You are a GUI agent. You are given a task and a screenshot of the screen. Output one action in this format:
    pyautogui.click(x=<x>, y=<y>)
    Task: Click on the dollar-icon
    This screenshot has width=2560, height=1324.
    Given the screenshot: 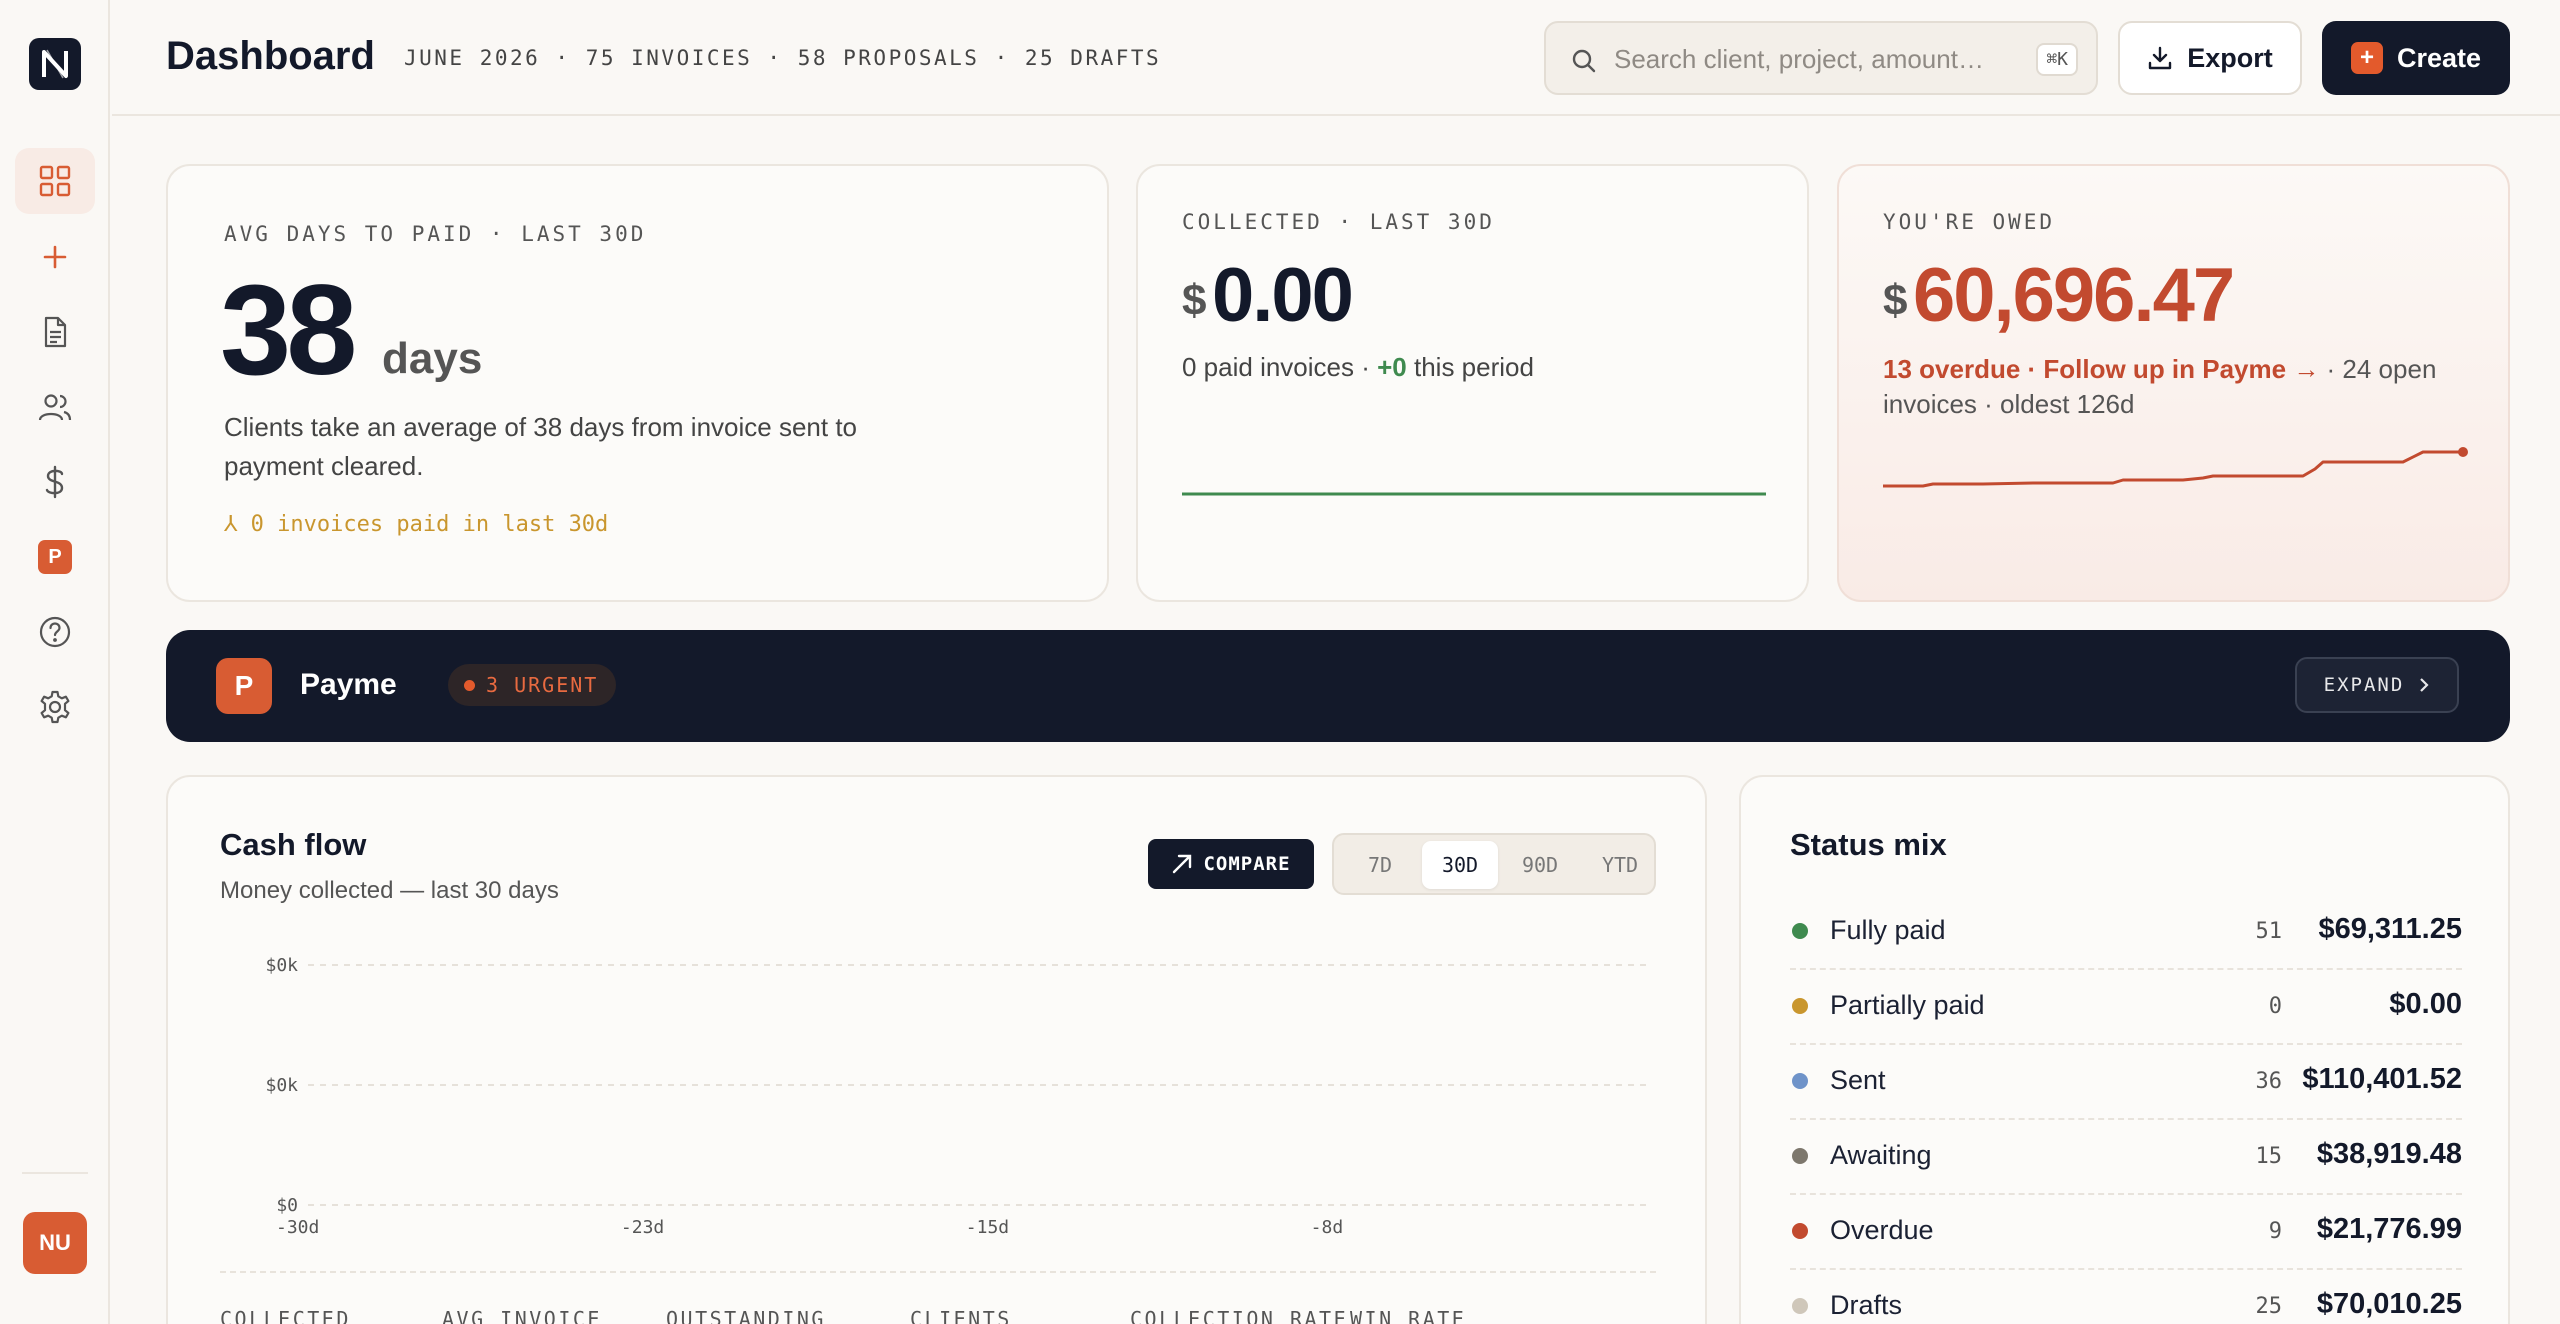 What is the action you would take?
    pyautogui.click(x=54, y=482)
    